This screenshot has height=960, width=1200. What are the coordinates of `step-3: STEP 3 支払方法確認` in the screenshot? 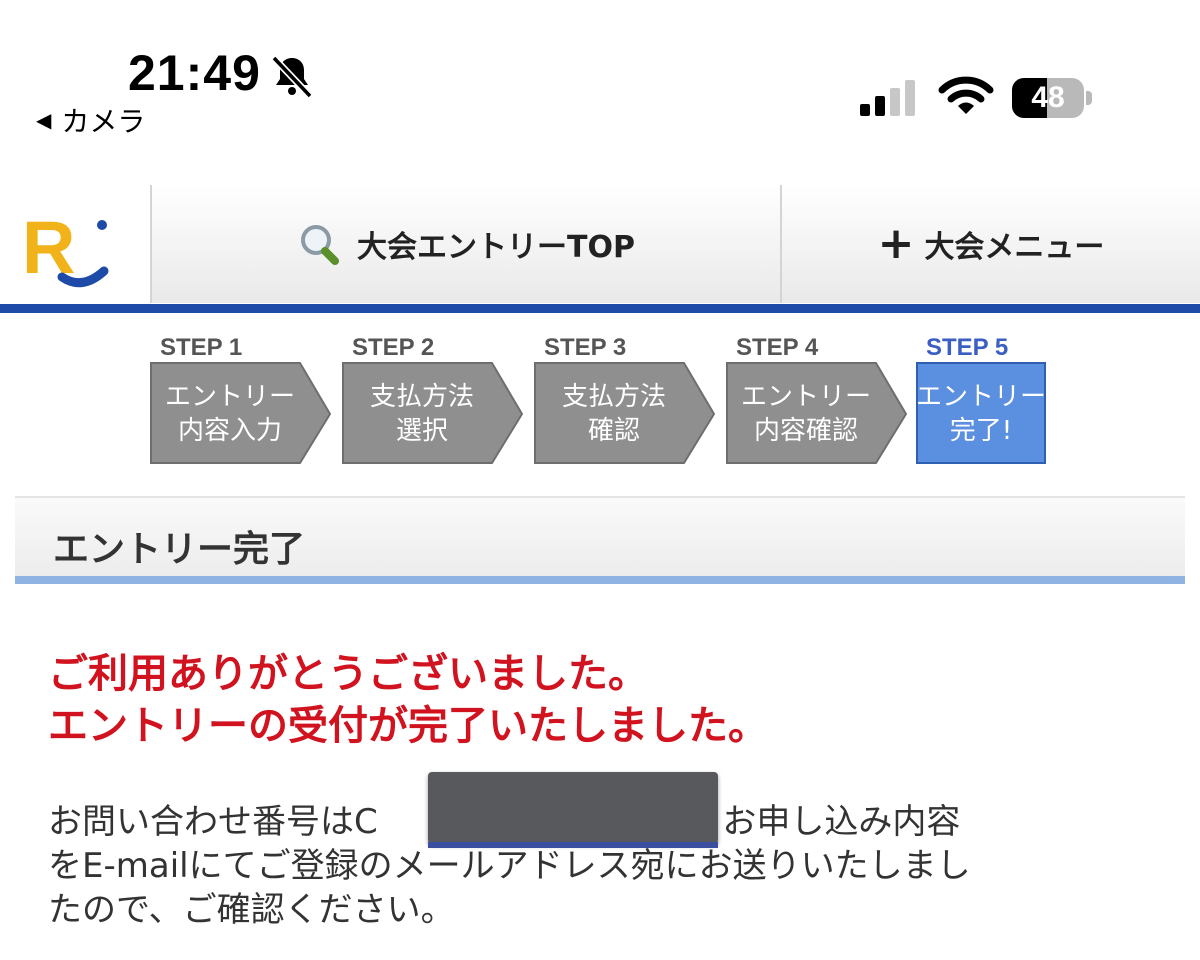 It's located at (625, 400).